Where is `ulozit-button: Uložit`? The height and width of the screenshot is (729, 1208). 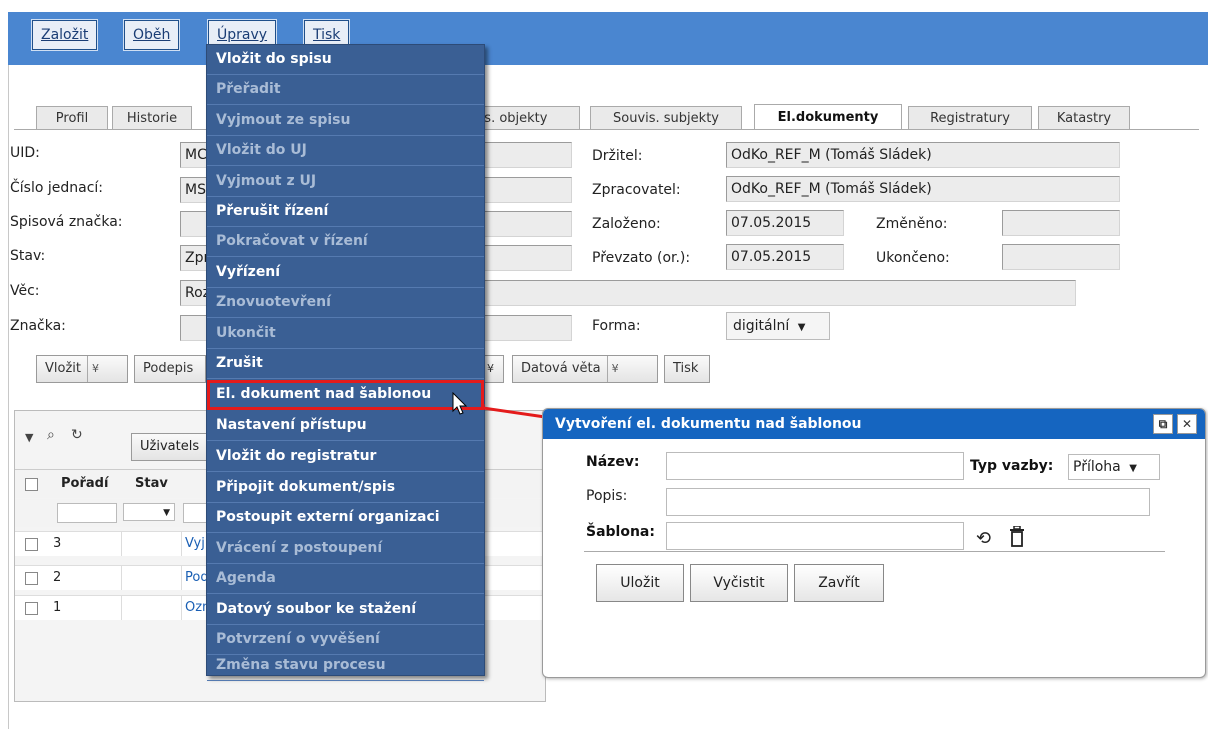
ulozit-button: Uložit is located at coordinates (640, 583).